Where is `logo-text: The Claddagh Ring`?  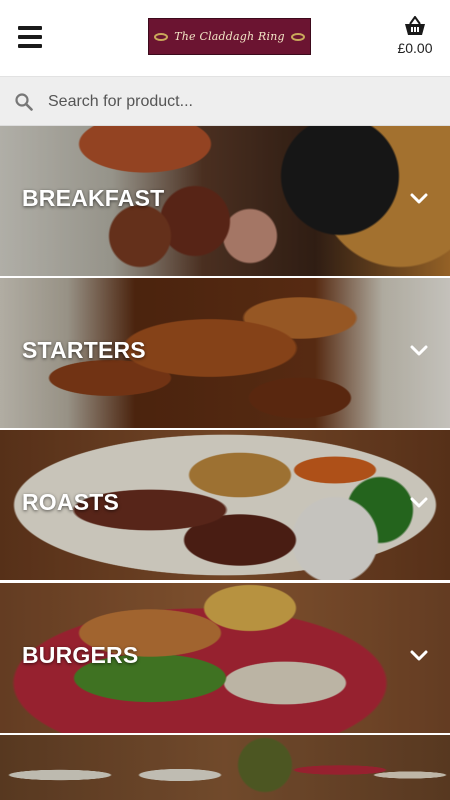 logo-text: The Claddagh Ring is located at coordinates (229, 36).